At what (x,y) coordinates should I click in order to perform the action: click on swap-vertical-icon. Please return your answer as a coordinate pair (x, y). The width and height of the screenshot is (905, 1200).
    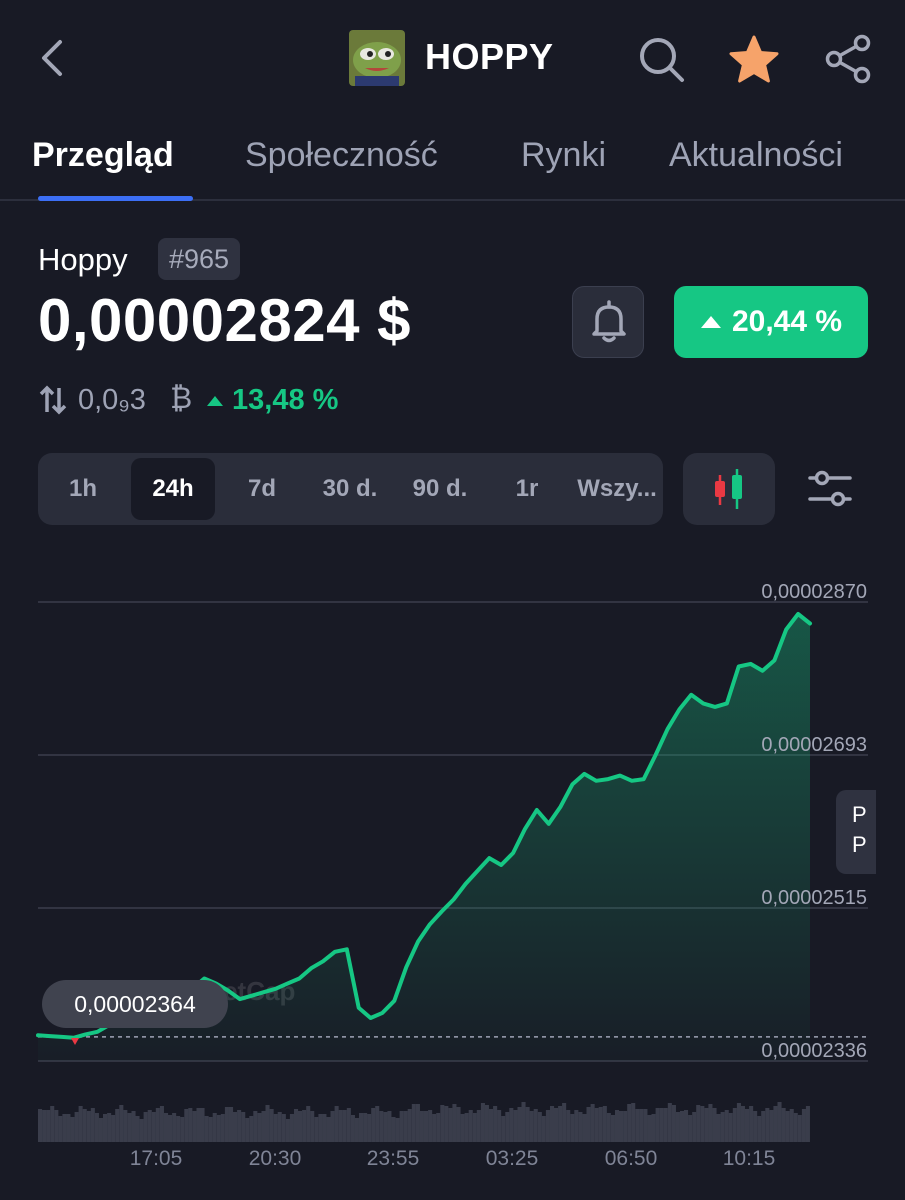
    Looking at the image, I should click on (53, 400).